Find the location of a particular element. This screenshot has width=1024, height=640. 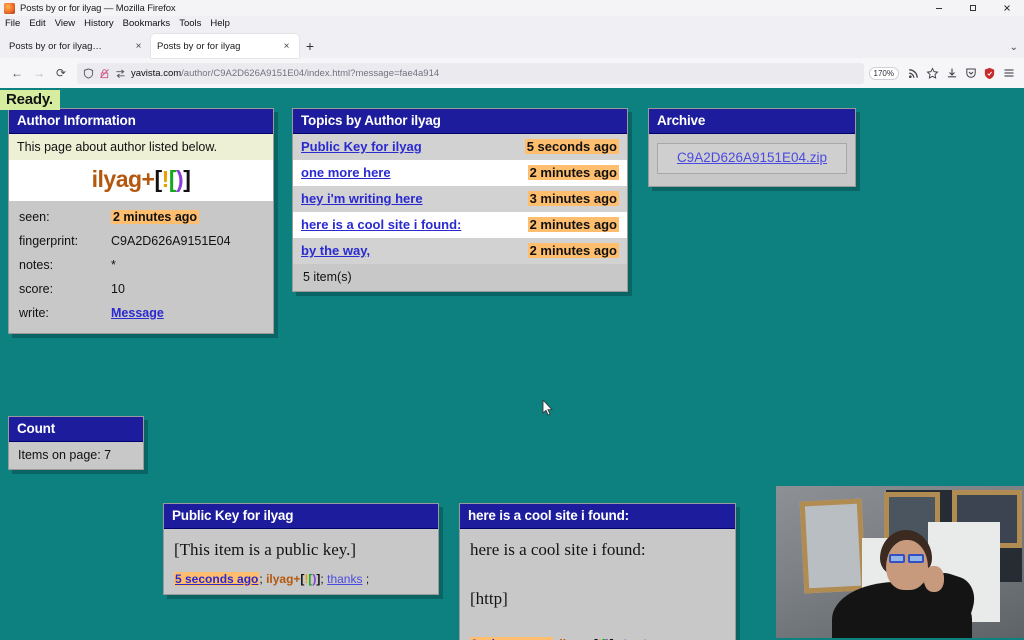

message-link: Message is located at coordinates (137, 313).